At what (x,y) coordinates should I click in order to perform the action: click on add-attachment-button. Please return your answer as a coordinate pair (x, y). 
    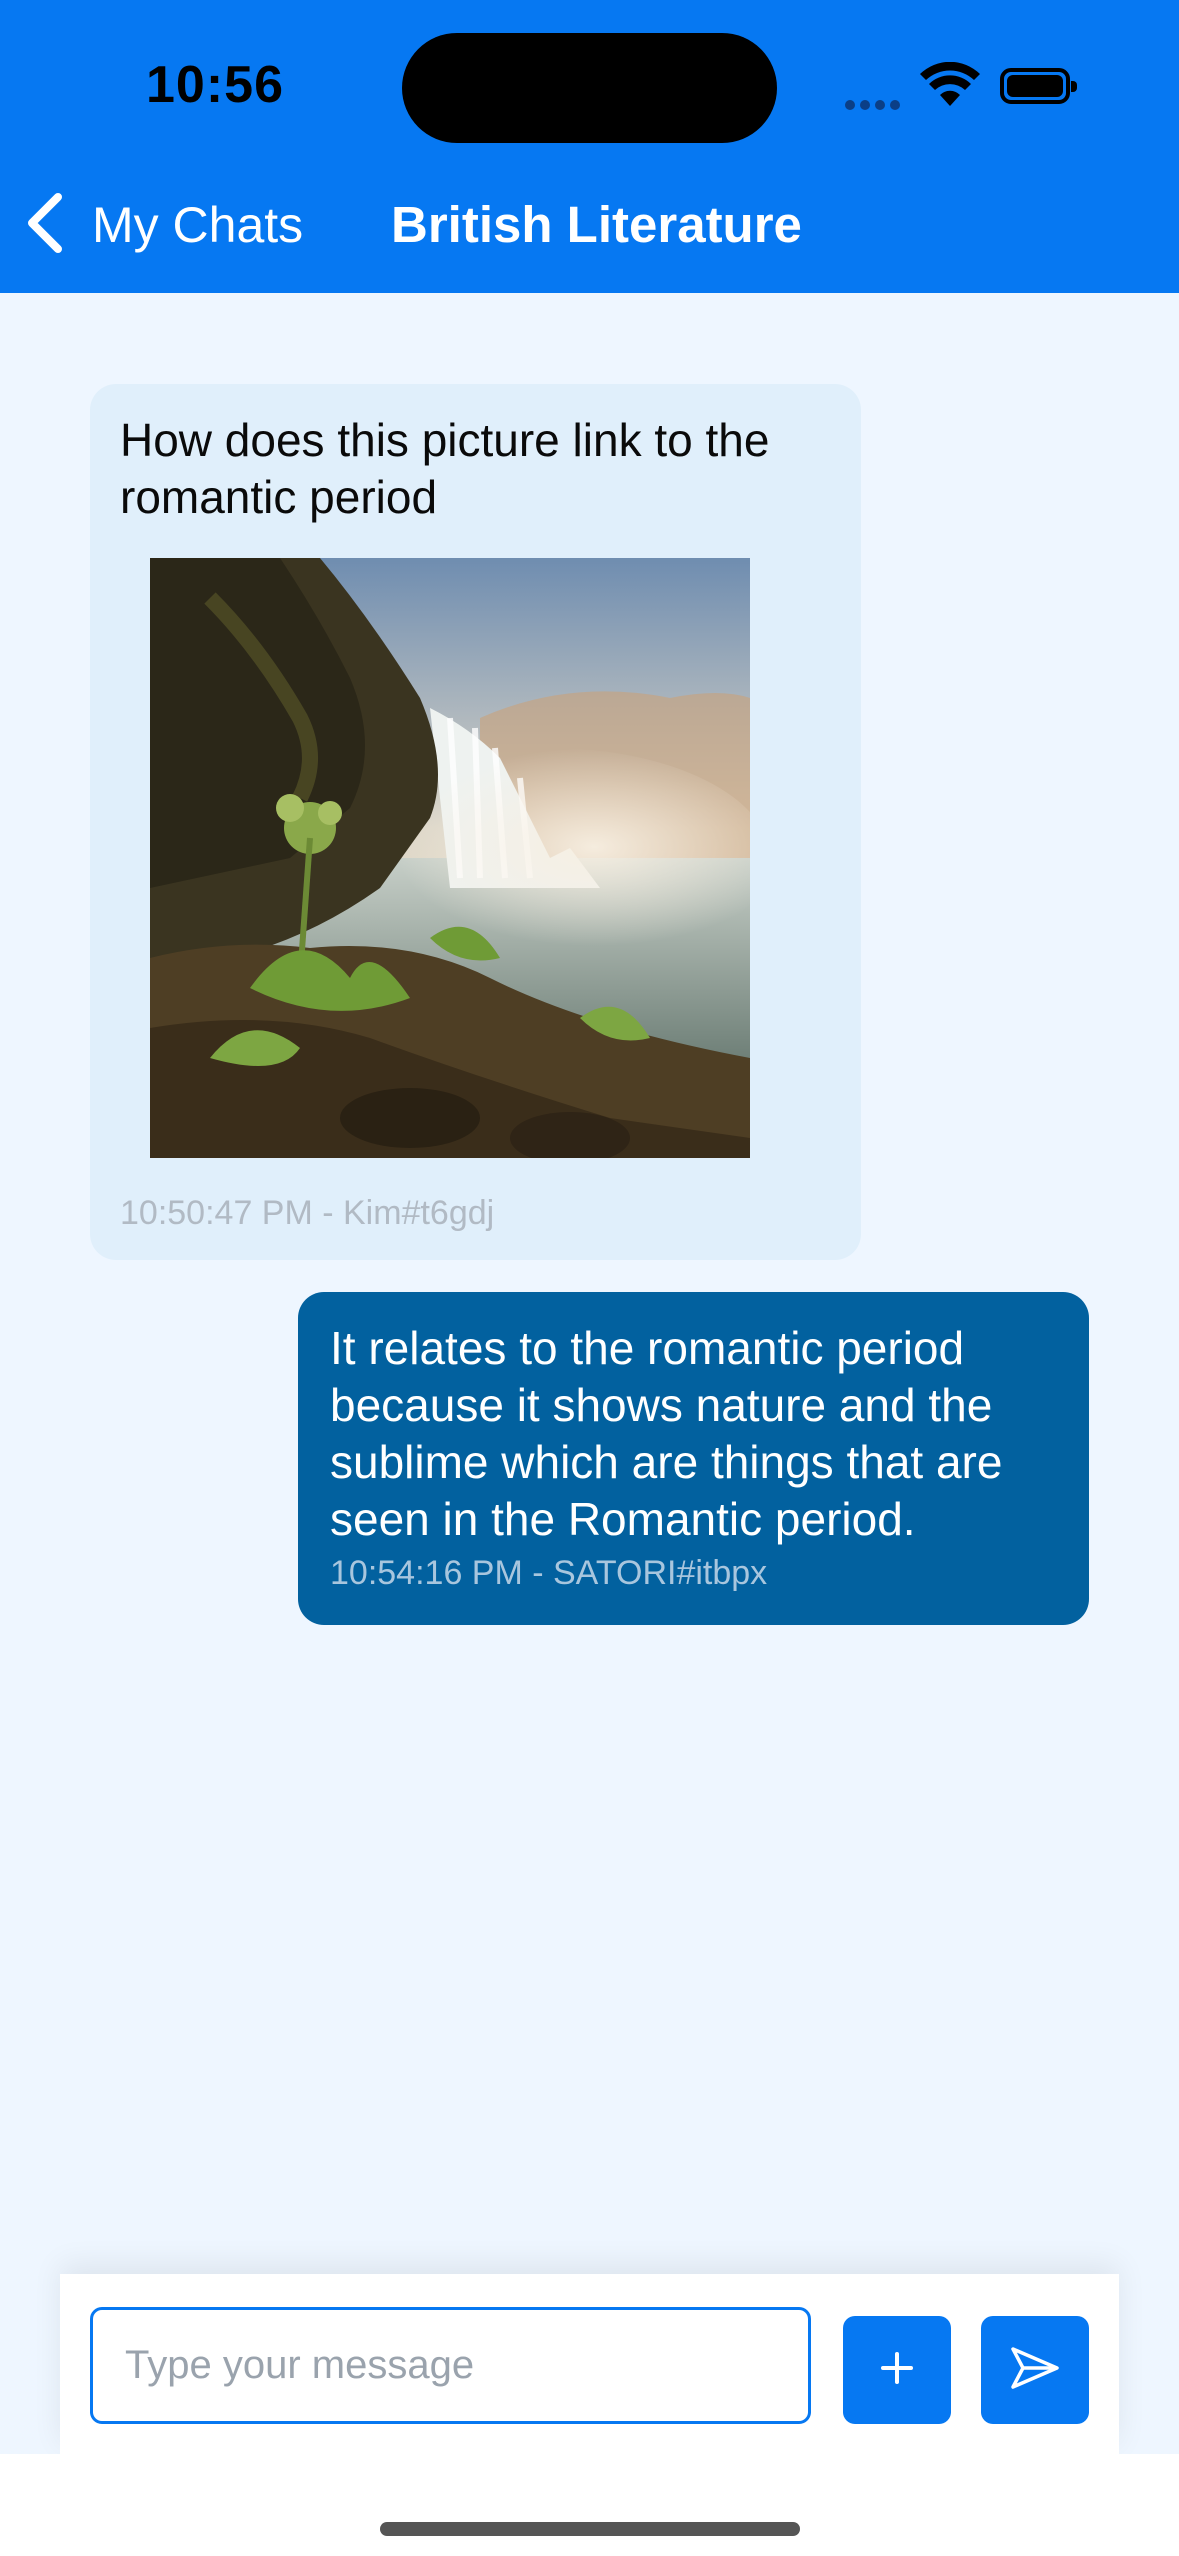
    Looking at the image, I should click on (897, 2370).